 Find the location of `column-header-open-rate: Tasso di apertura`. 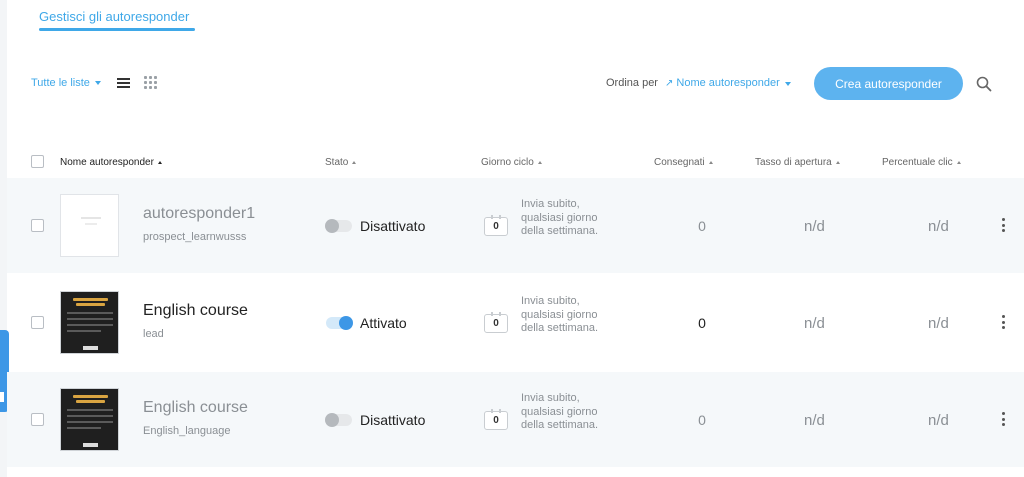

column-header-open-rate: Tasso di apertura is located at coordinates (797, 162).